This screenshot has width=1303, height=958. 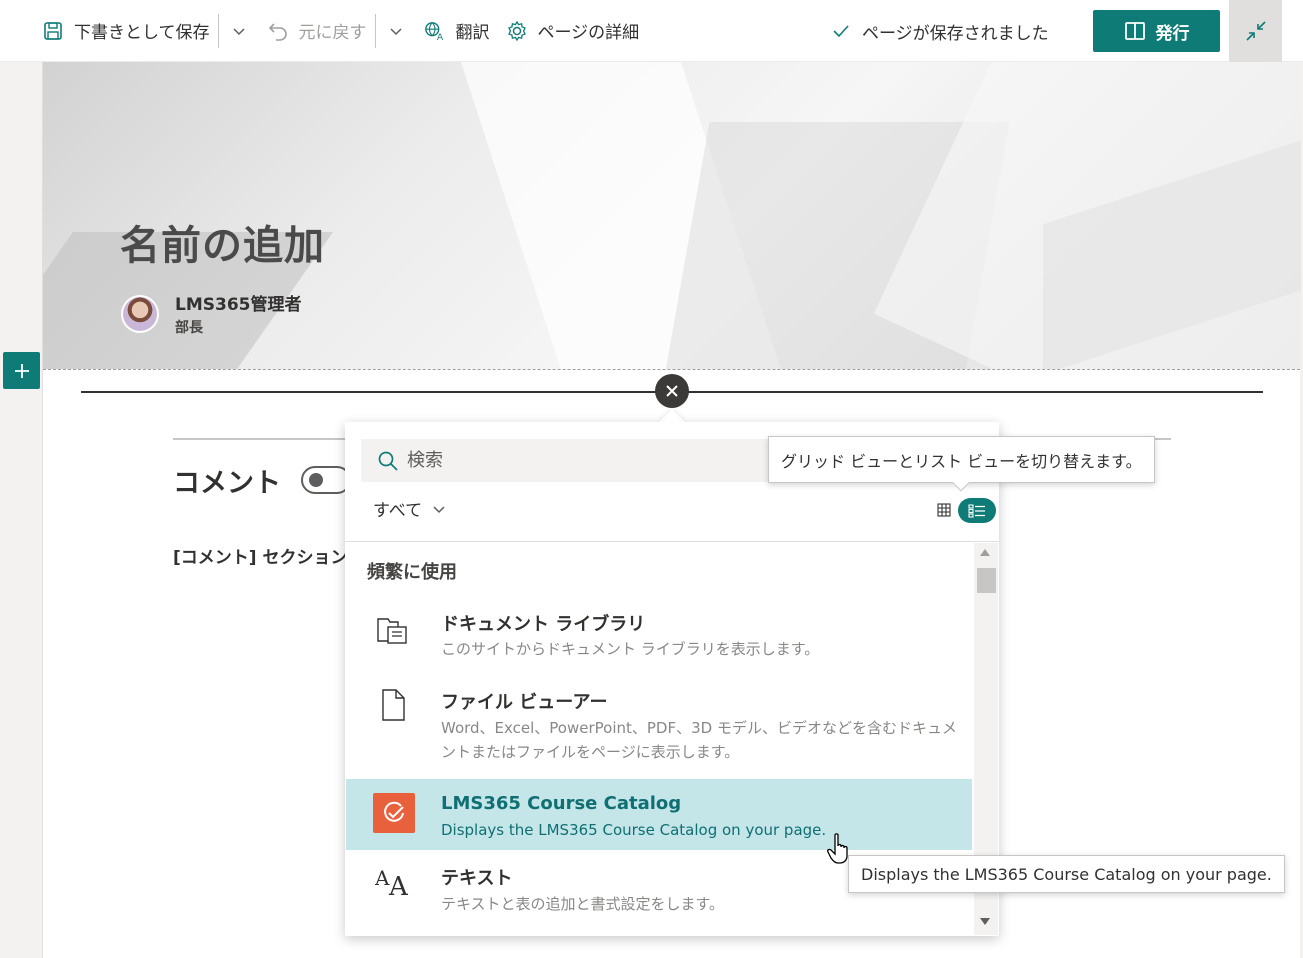 I want to click on undo-icon, so click(x=278, y=31).